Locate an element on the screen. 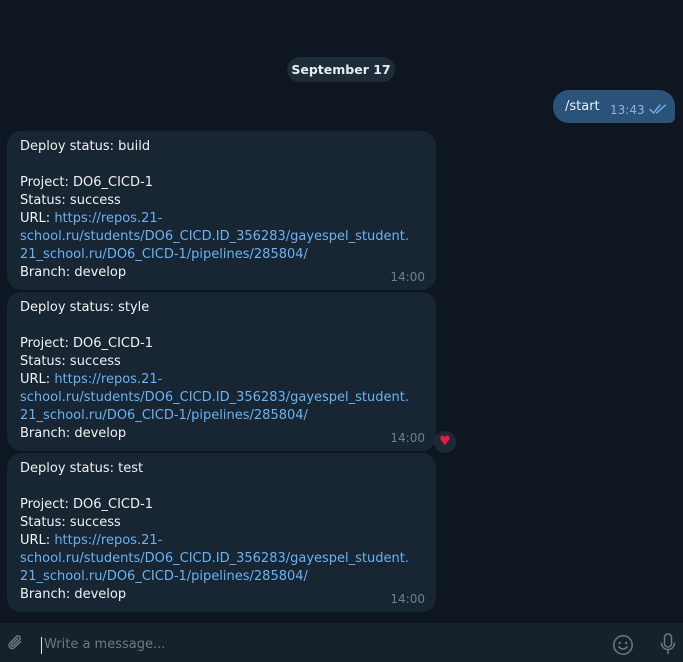 The image size is (683, 662). message-time: 13:43 is located at coordinates (627, 110).